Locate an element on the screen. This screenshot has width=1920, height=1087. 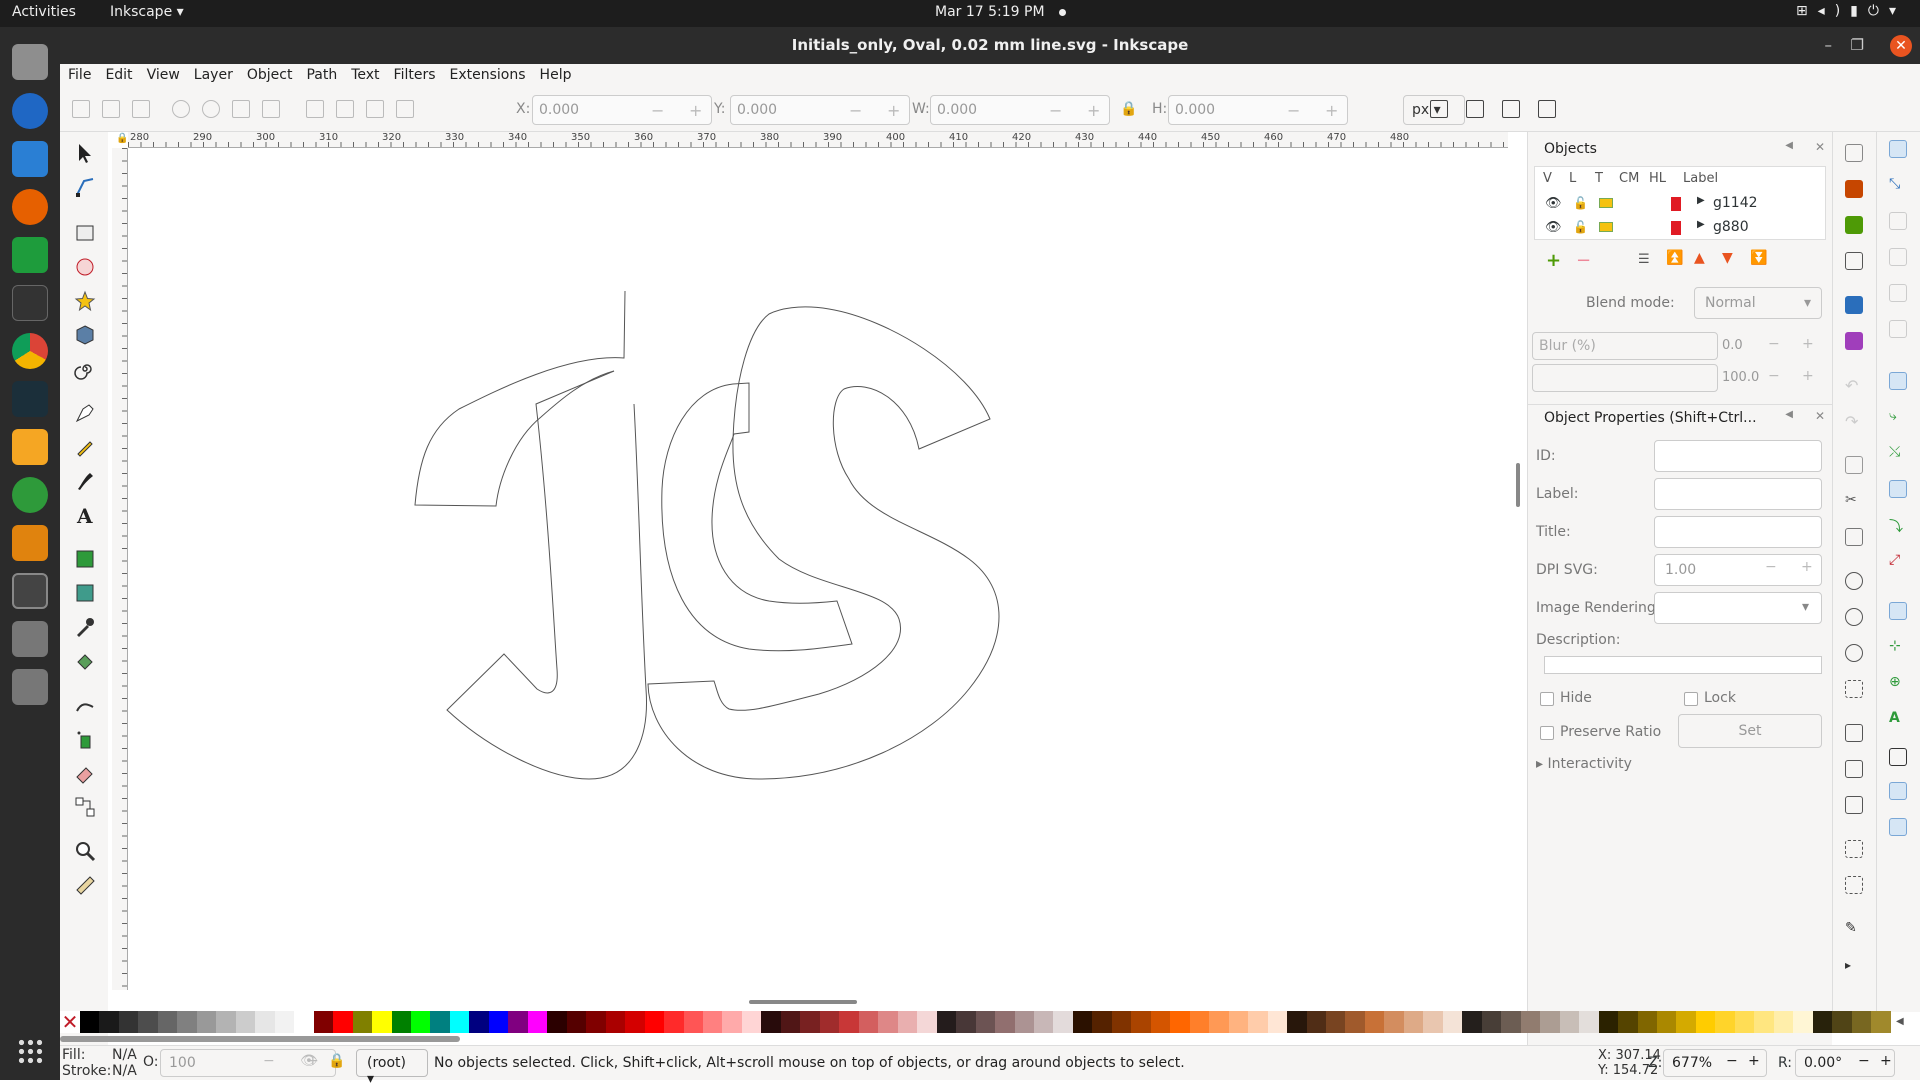
menu-object: Object is located at coordinates (270, 75).